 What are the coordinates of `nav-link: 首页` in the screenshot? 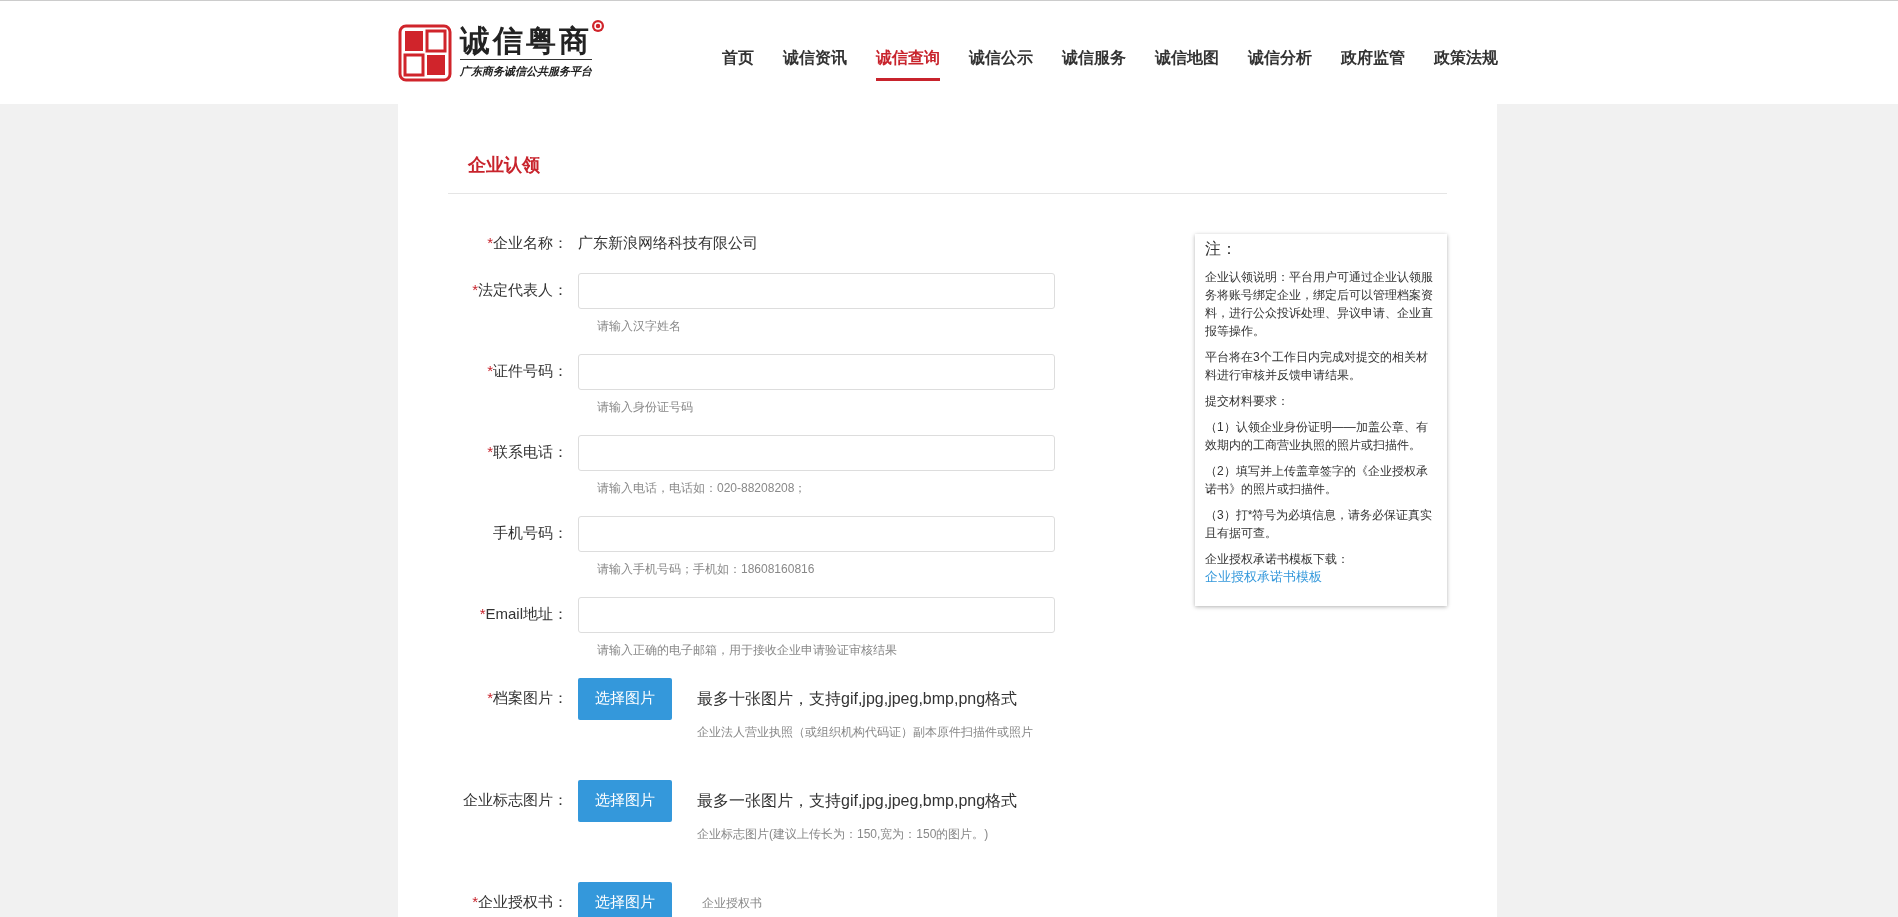 It's located at (738, 52).